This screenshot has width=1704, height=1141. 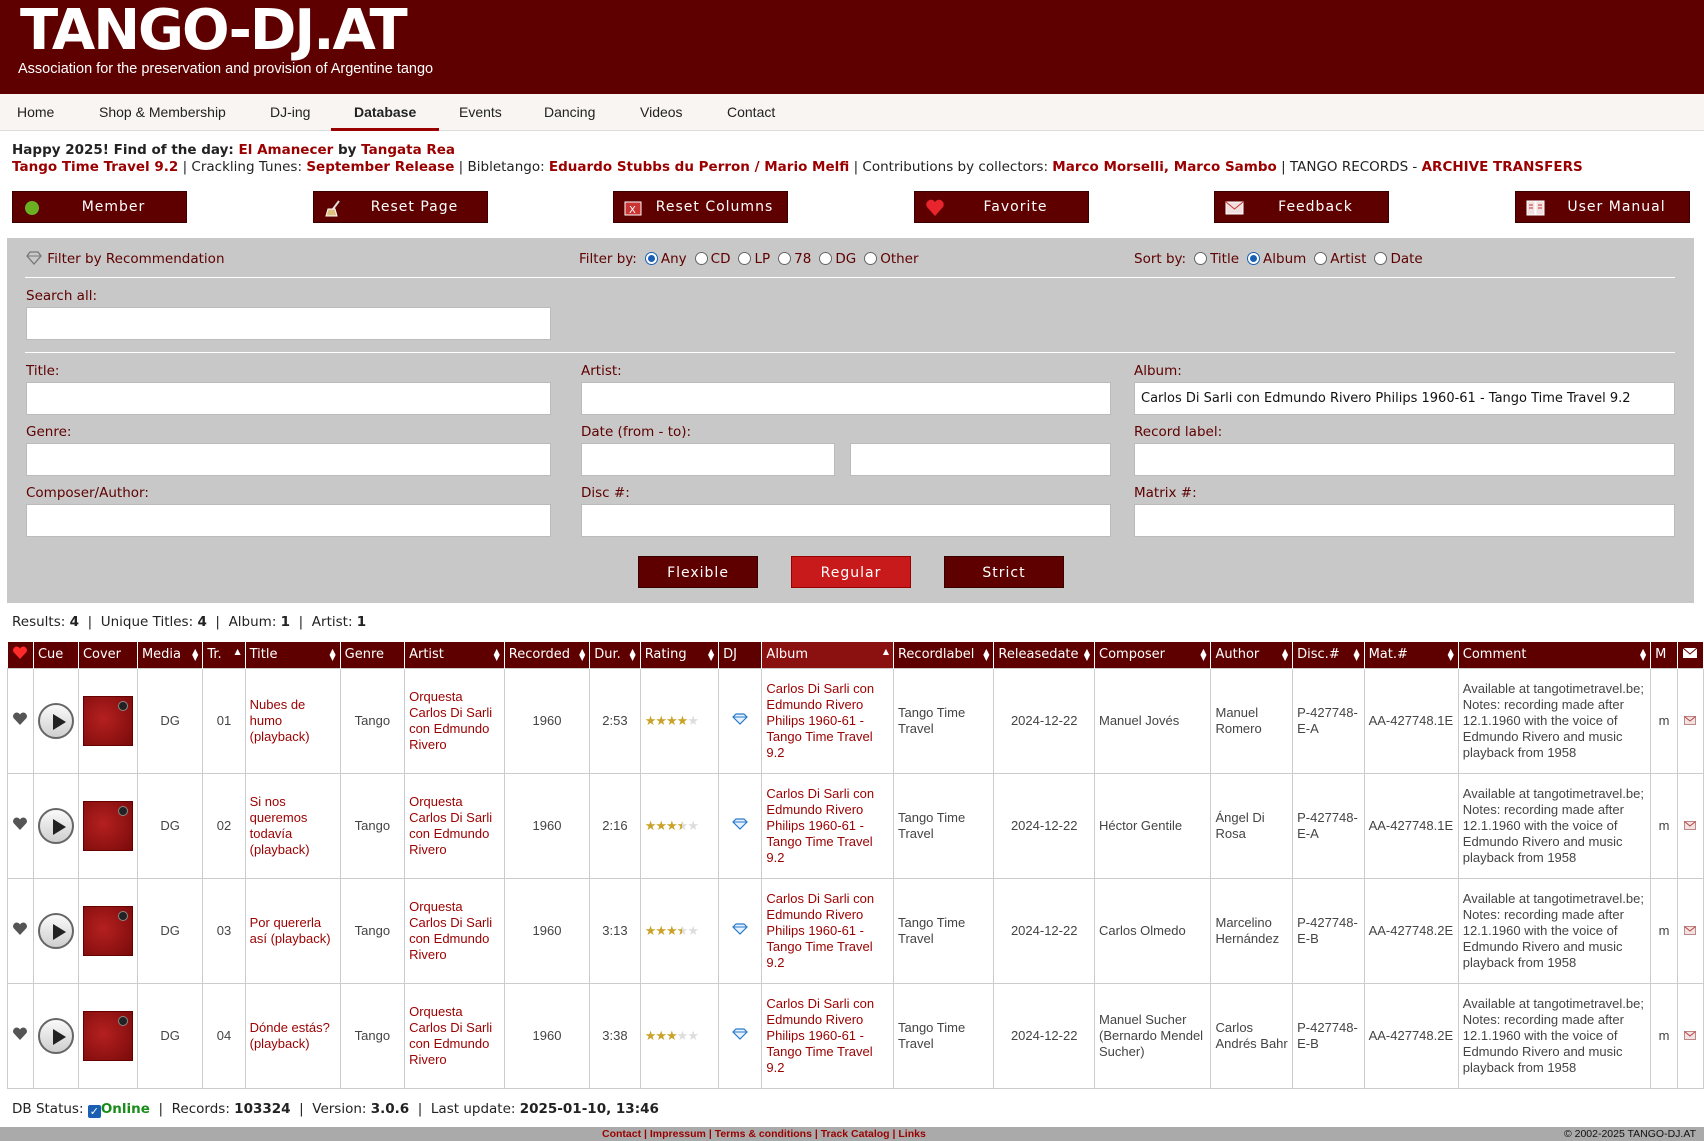 What do you see at coordinates (1404, 520) in the screenshot?
I see `matrix-input` at bounding box center [1404, 520].